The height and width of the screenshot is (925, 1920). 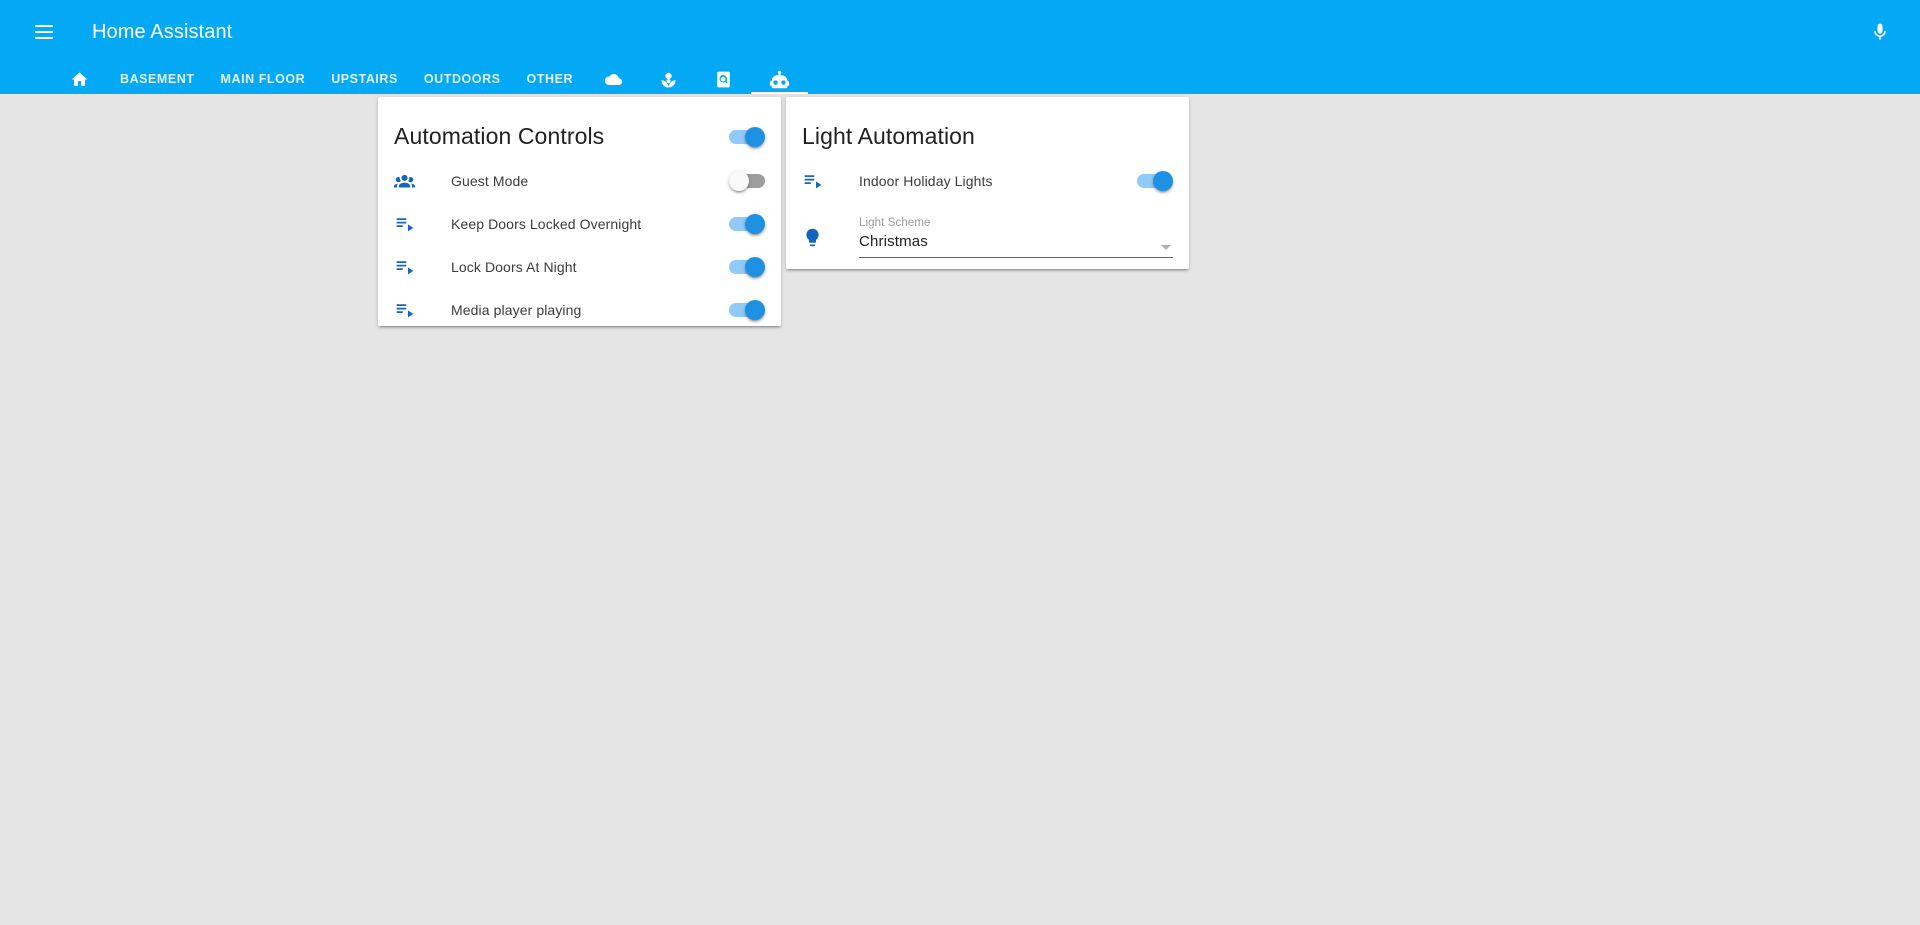 I want to click on app-bar: Home Assistant, so click(x=960, y=32).